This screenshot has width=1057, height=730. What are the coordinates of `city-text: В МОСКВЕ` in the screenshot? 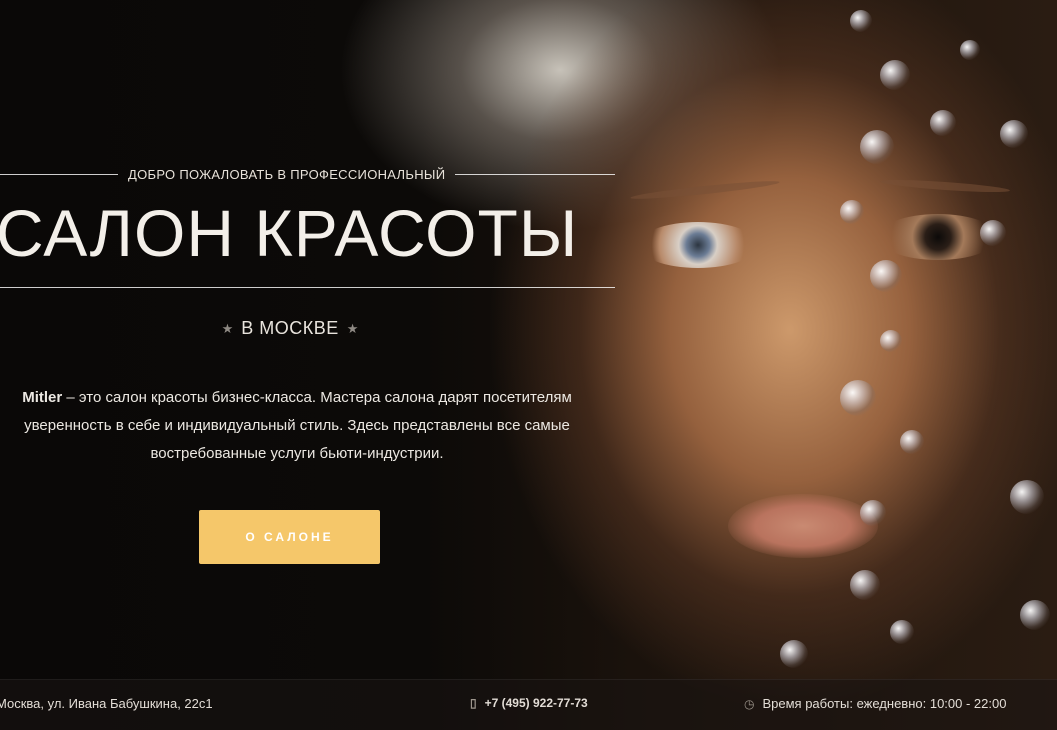 It's located at (290, 328).